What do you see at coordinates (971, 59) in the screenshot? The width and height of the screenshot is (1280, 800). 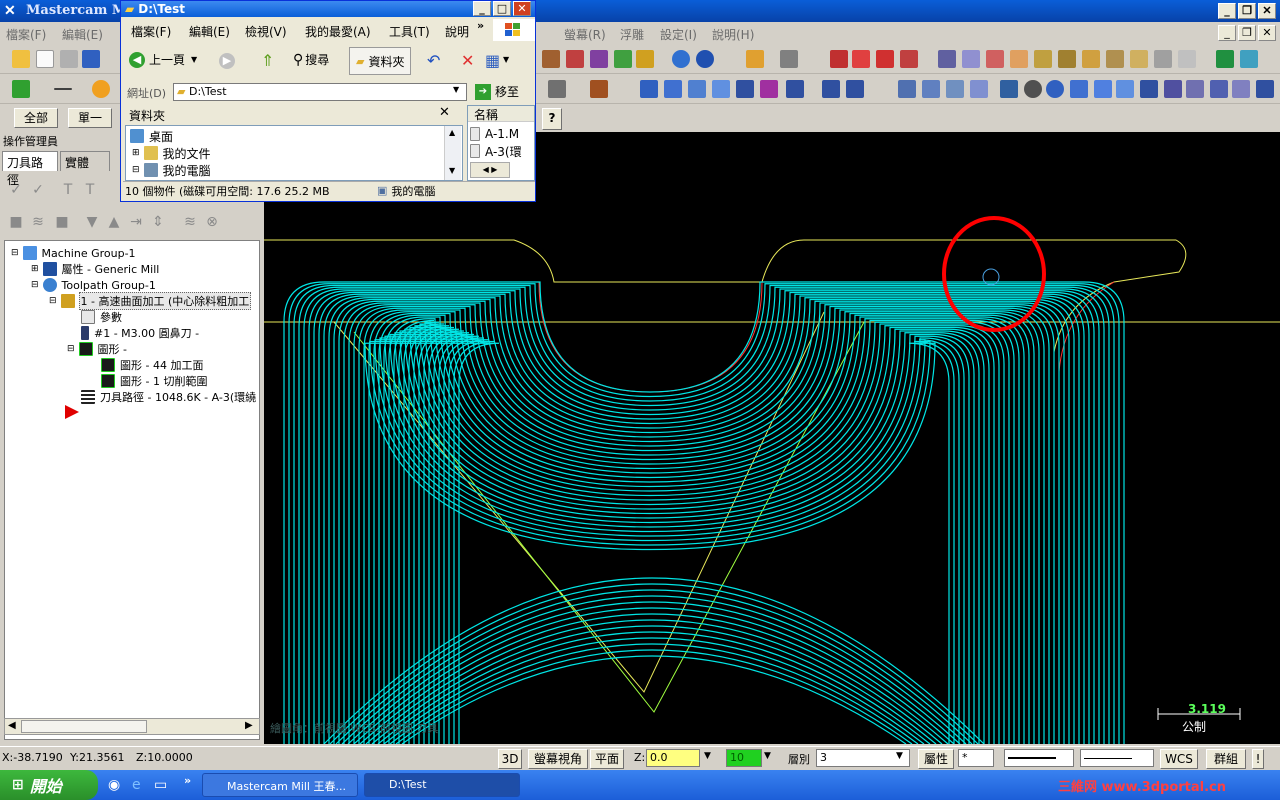 I see `pocket-icon` at bounding box center [971, 59].